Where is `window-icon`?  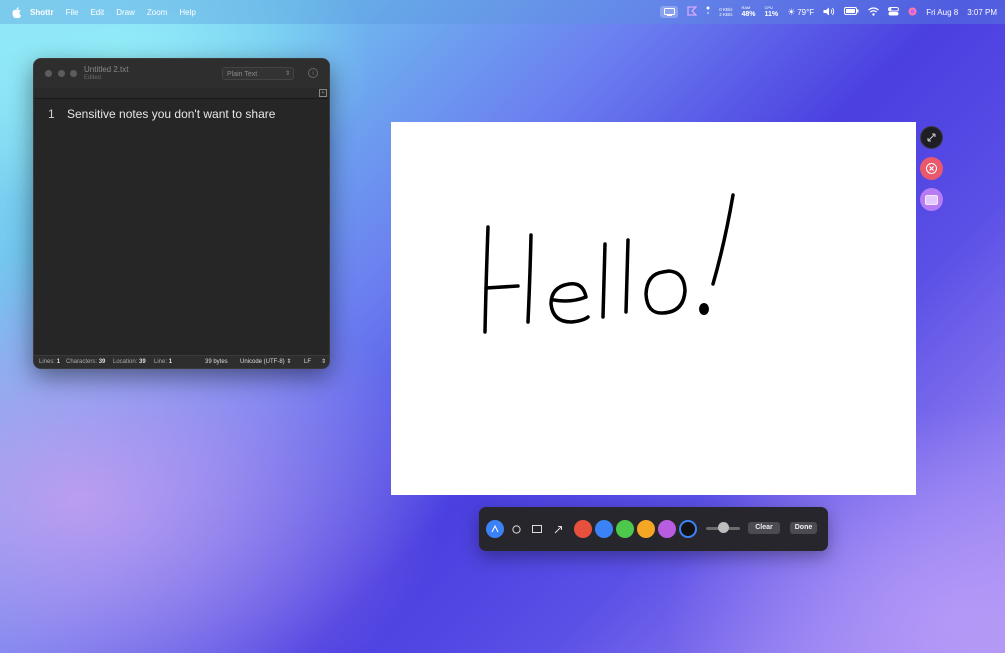 window-icon is located at coordinates (931, 199).